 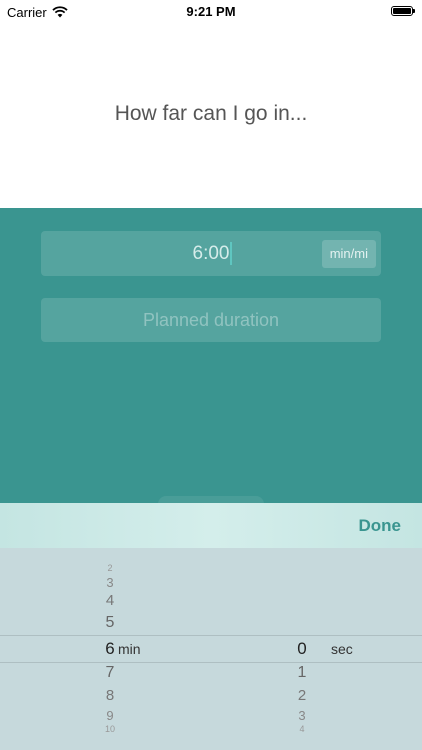 What do you see at coordinates (110, 673) in the screenshot?
I see `minute-option: 7` at bounding box center [110, 673].